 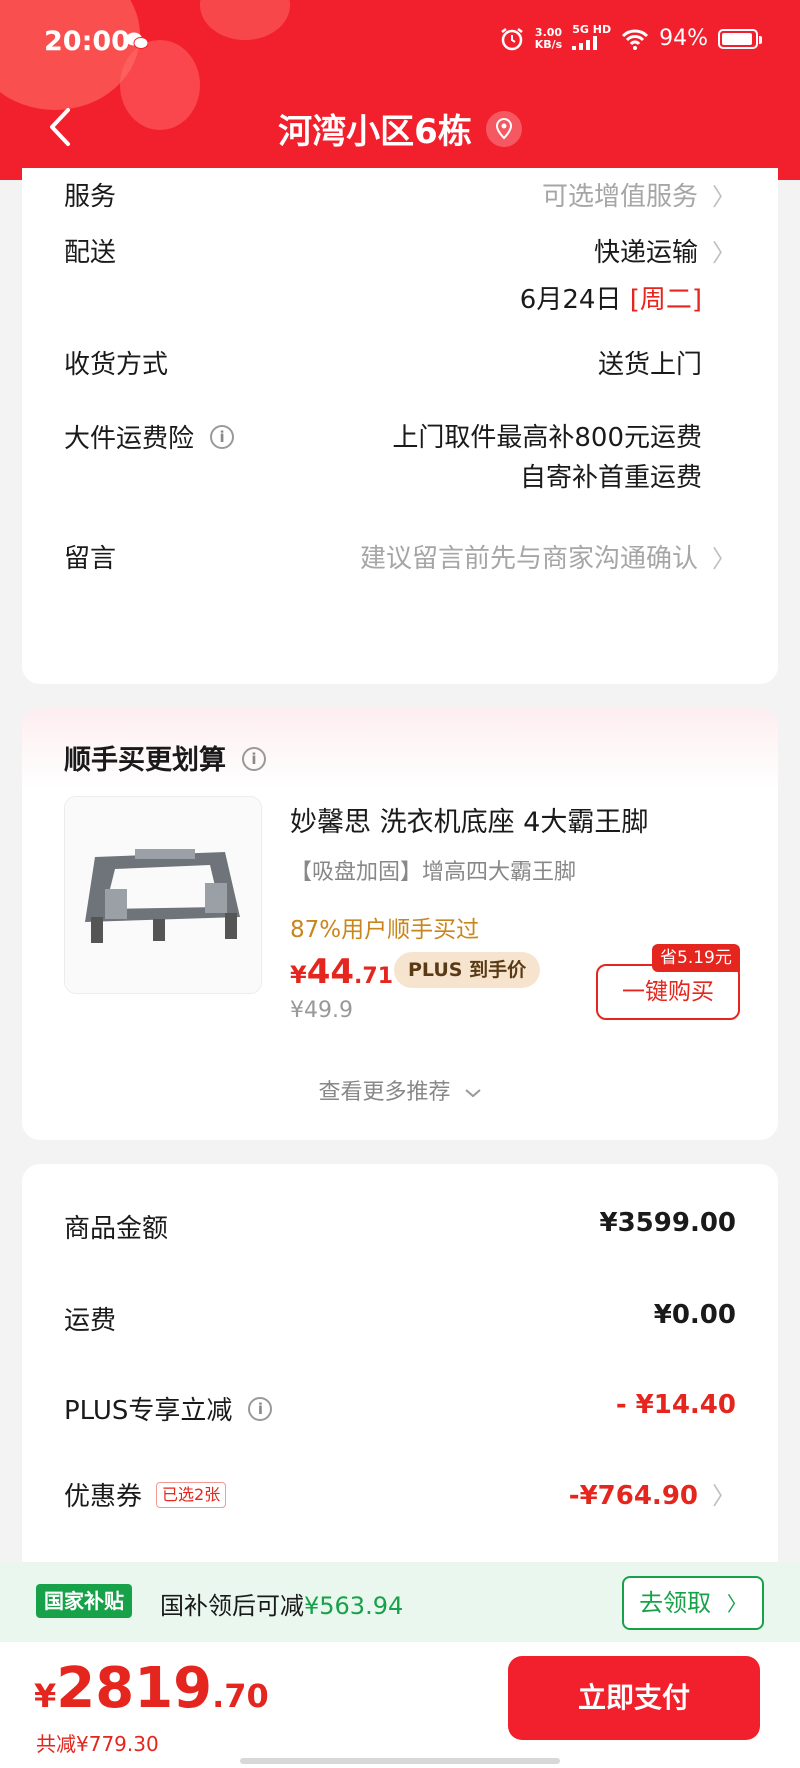 I want to click on battery-fill, so click(x=737, y=38).